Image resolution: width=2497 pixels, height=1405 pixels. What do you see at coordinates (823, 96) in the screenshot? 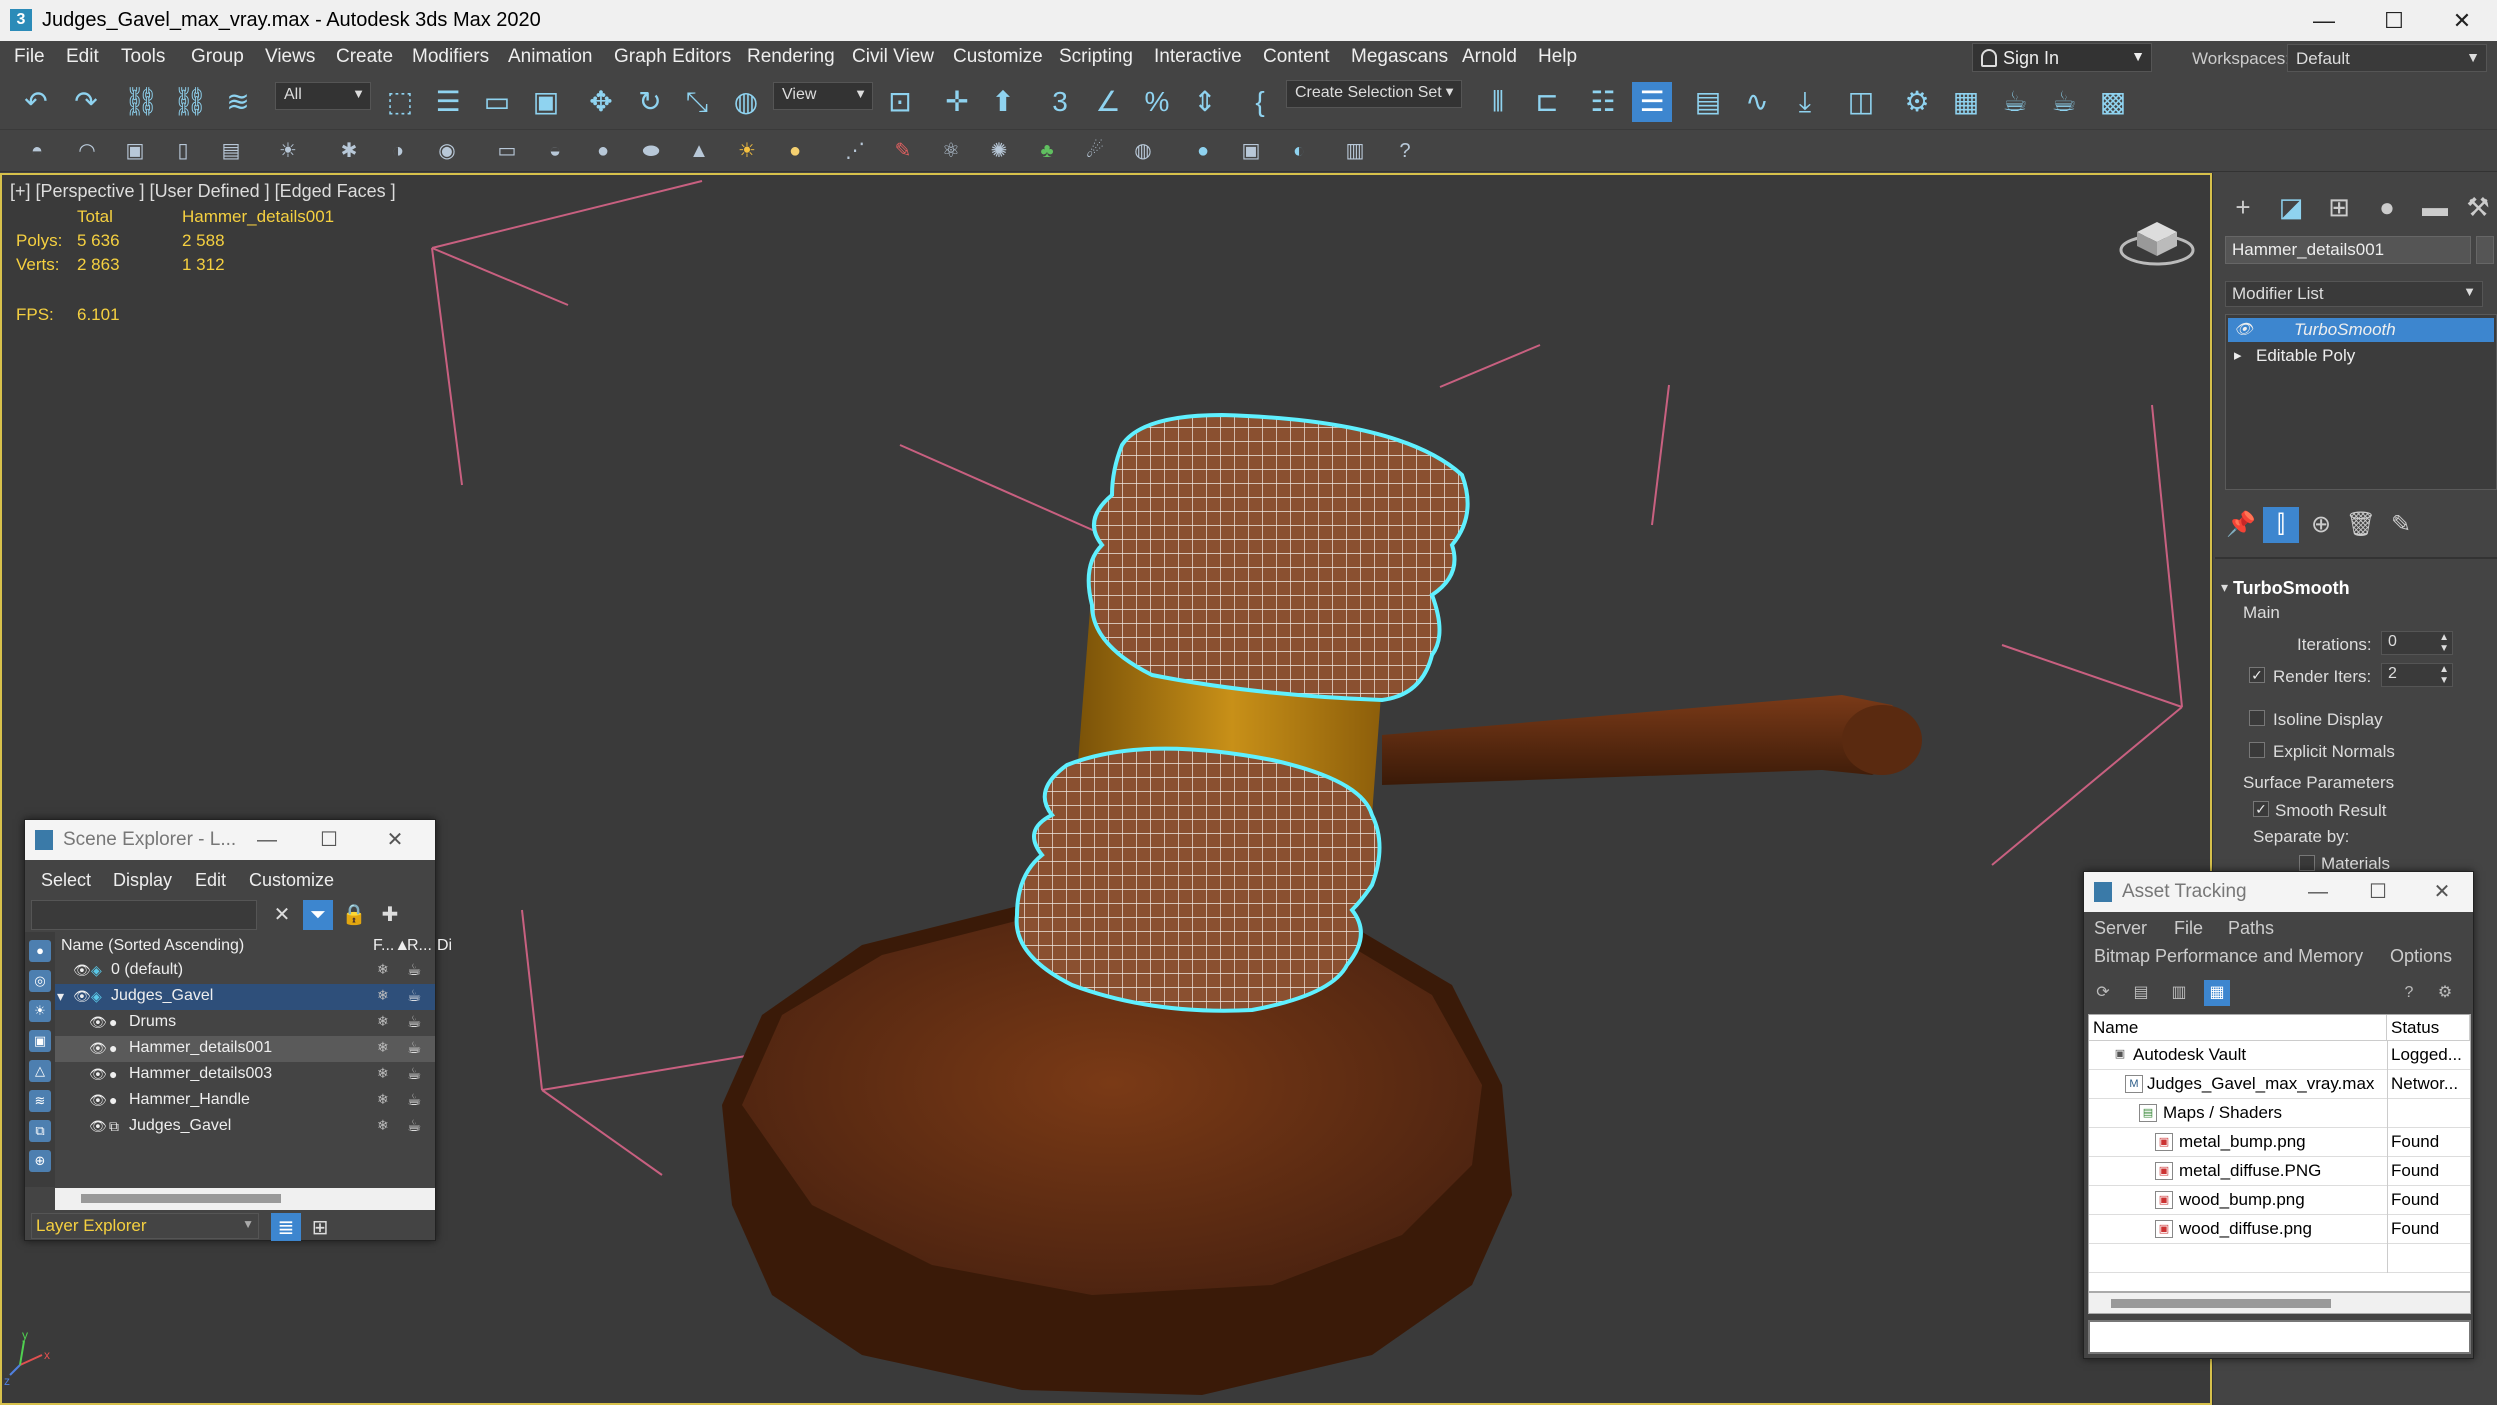
I see `reference-coordinate-dropdown: View ▼` at bounding box center [823, 96].